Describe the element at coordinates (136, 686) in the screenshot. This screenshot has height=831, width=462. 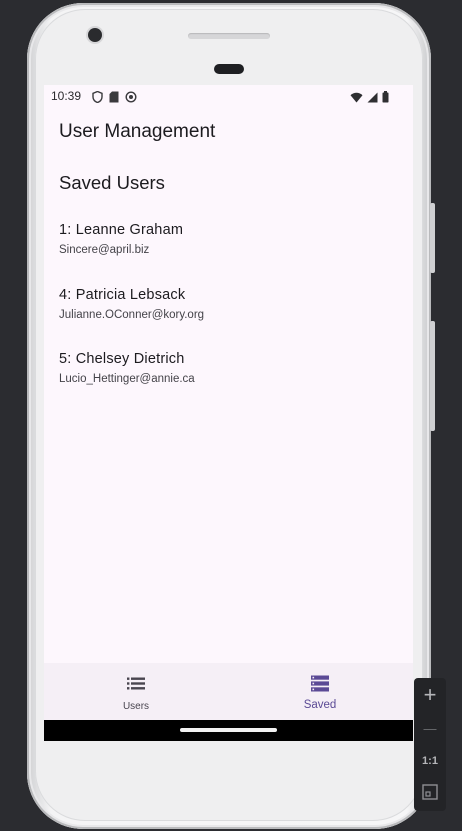
I see `list-icon` at that location.